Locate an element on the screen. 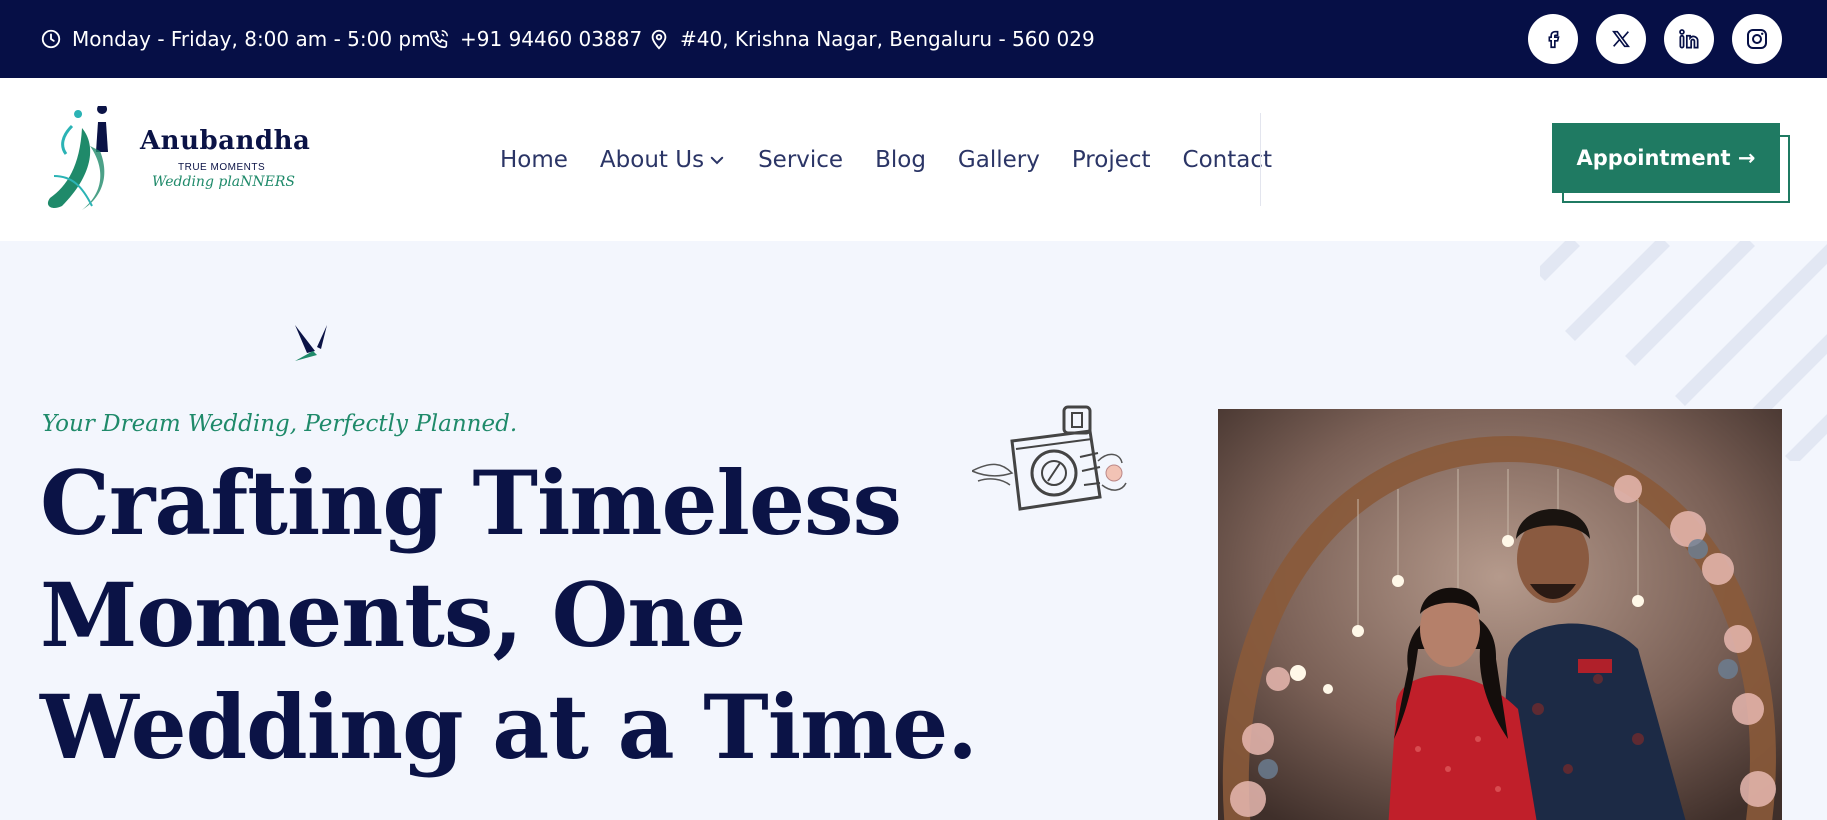  instagram-button is located at coordinates (1757, 39).